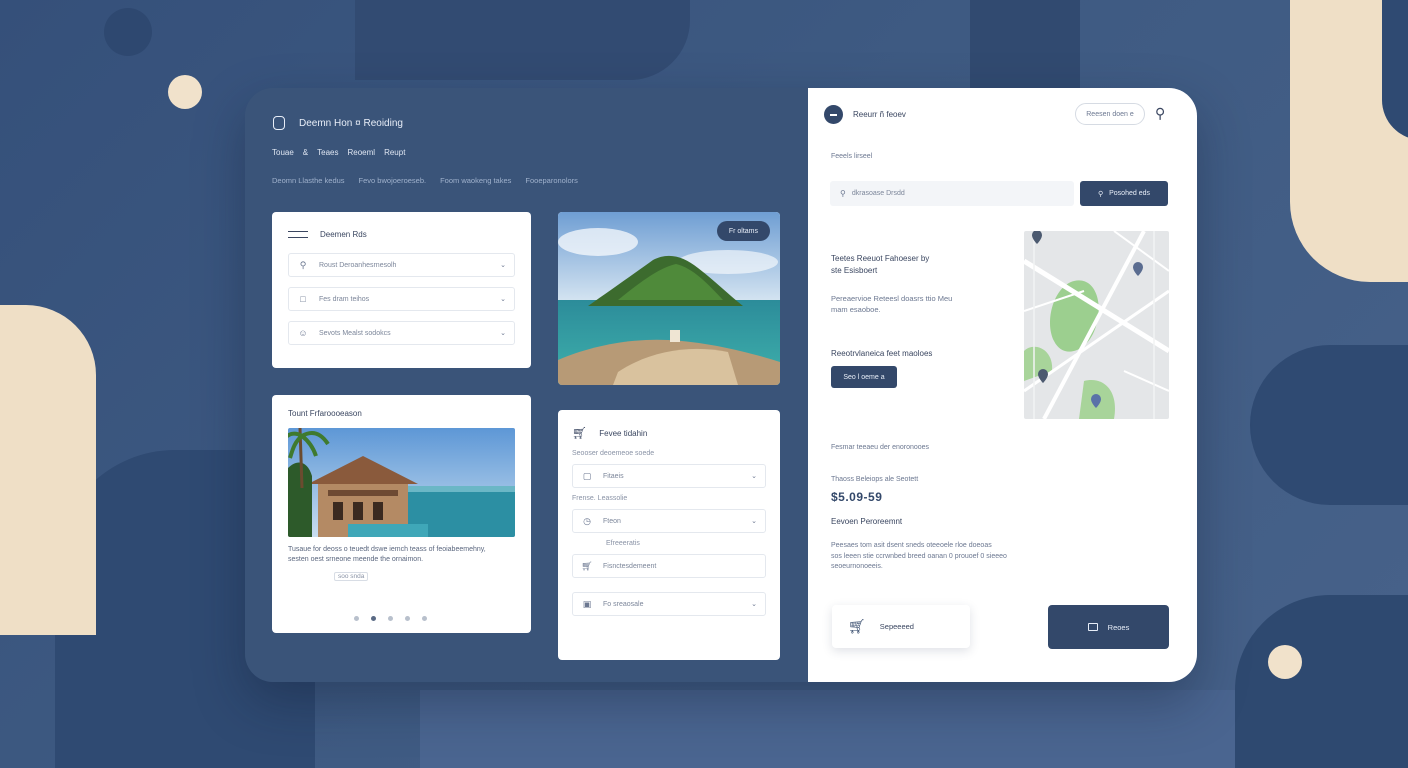  Describe the element at coordinates (401, 299) in the screenshot. I see `date-field: □ Fes dram teihos ⌄` at that location.